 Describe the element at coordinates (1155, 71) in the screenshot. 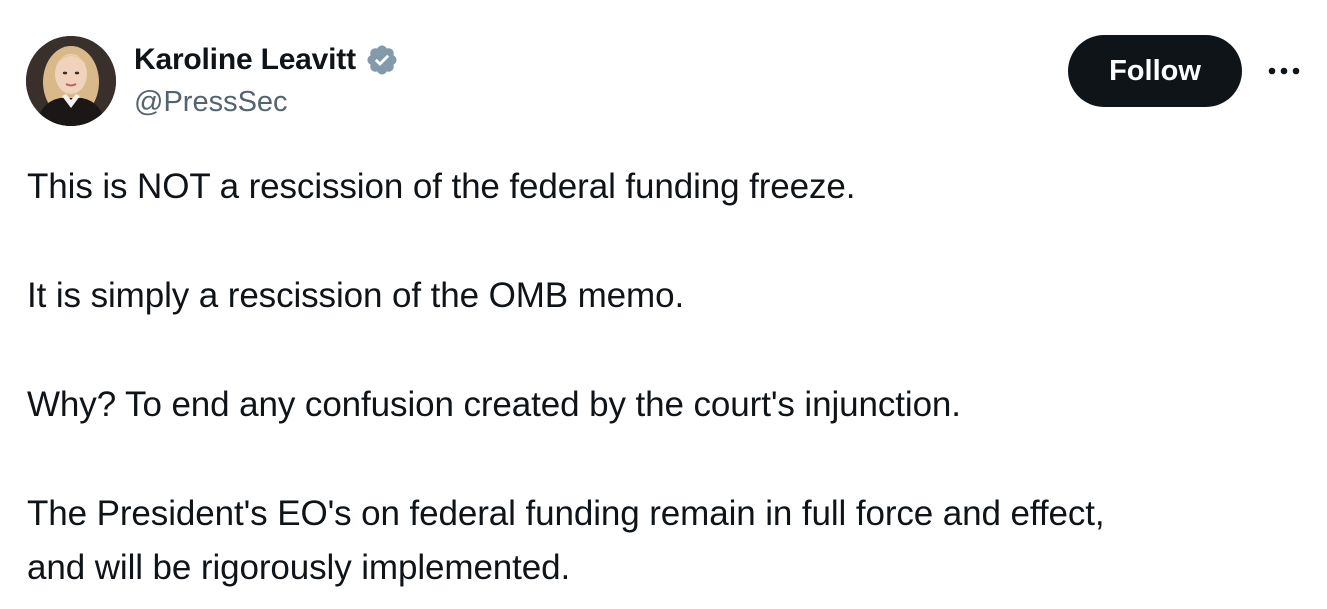

I see `follow-button: Follow` at that location.